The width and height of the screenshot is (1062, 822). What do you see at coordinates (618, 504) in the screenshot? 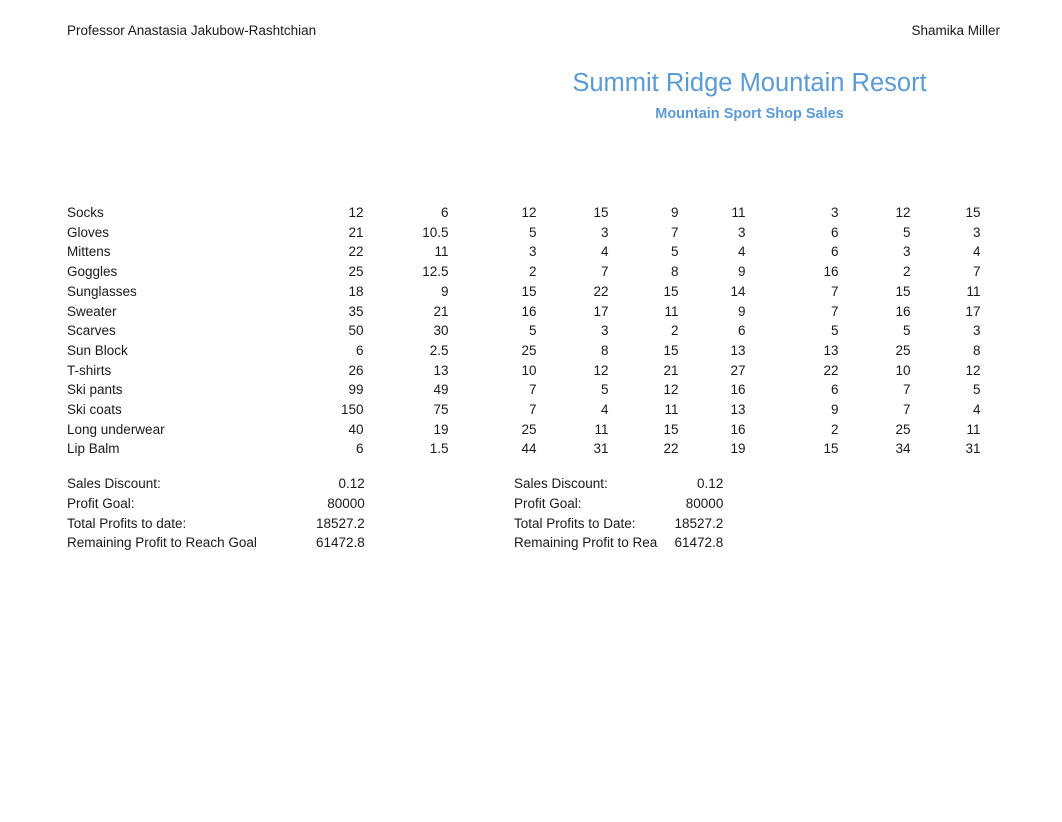
I see `summary-row-right: Profit Goal: 80000` at bounding box center [618, 504].